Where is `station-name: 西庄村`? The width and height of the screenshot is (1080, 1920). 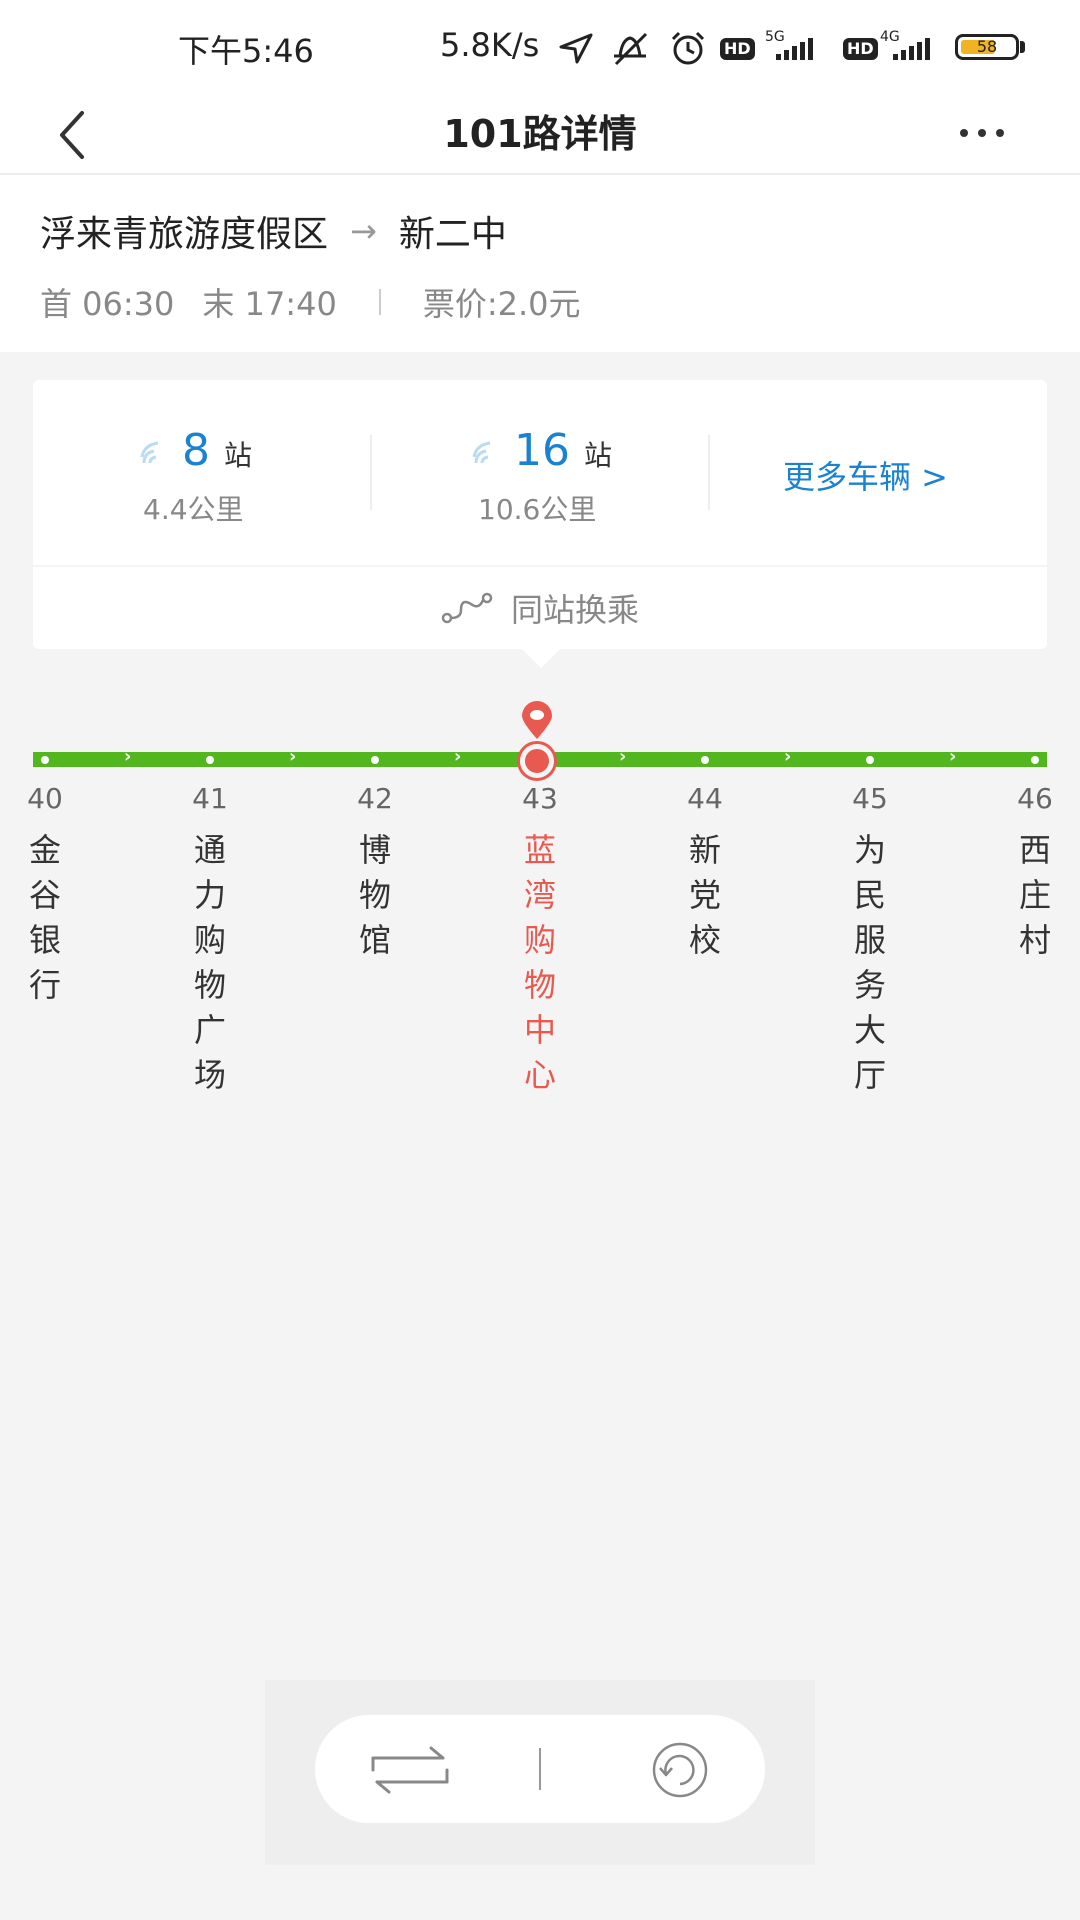 station-name: 西庄村 is located at coordinates (1035, 895).